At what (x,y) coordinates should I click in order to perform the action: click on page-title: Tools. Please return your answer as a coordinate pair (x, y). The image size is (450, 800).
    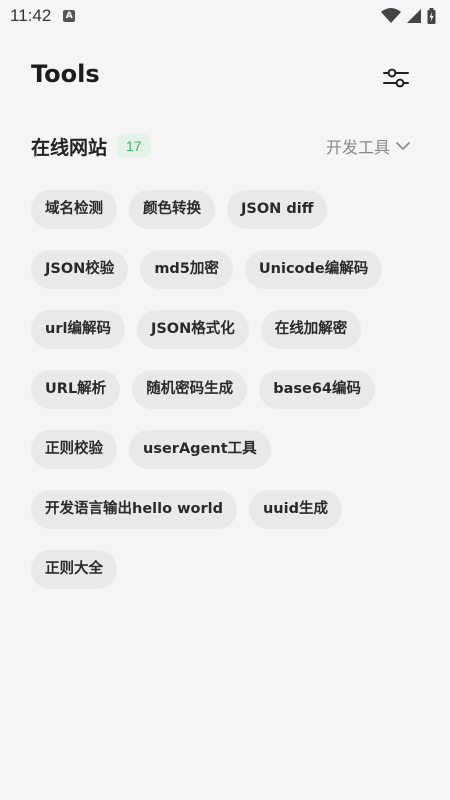
    Looking at the image, I should click on (65, 74).